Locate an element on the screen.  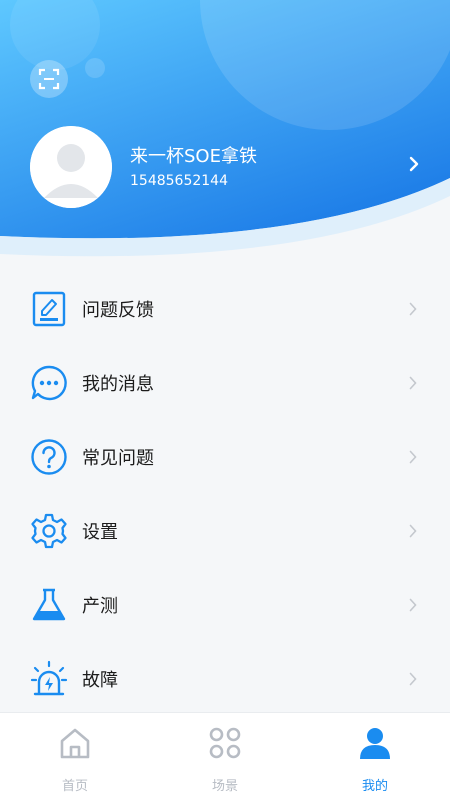
scene-grid-icon is located at coordinates (225, 743).